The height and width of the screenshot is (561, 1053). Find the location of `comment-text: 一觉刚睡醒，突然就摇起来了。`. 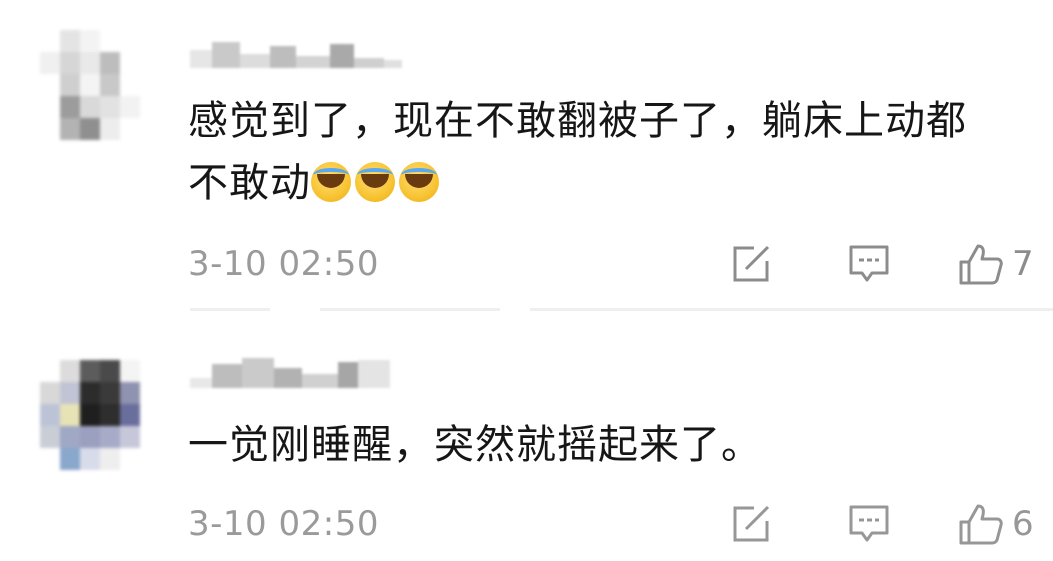

comment-text: 一觉刚睡醒，突然就摇起来了。 is located at coordinates (613, 445).